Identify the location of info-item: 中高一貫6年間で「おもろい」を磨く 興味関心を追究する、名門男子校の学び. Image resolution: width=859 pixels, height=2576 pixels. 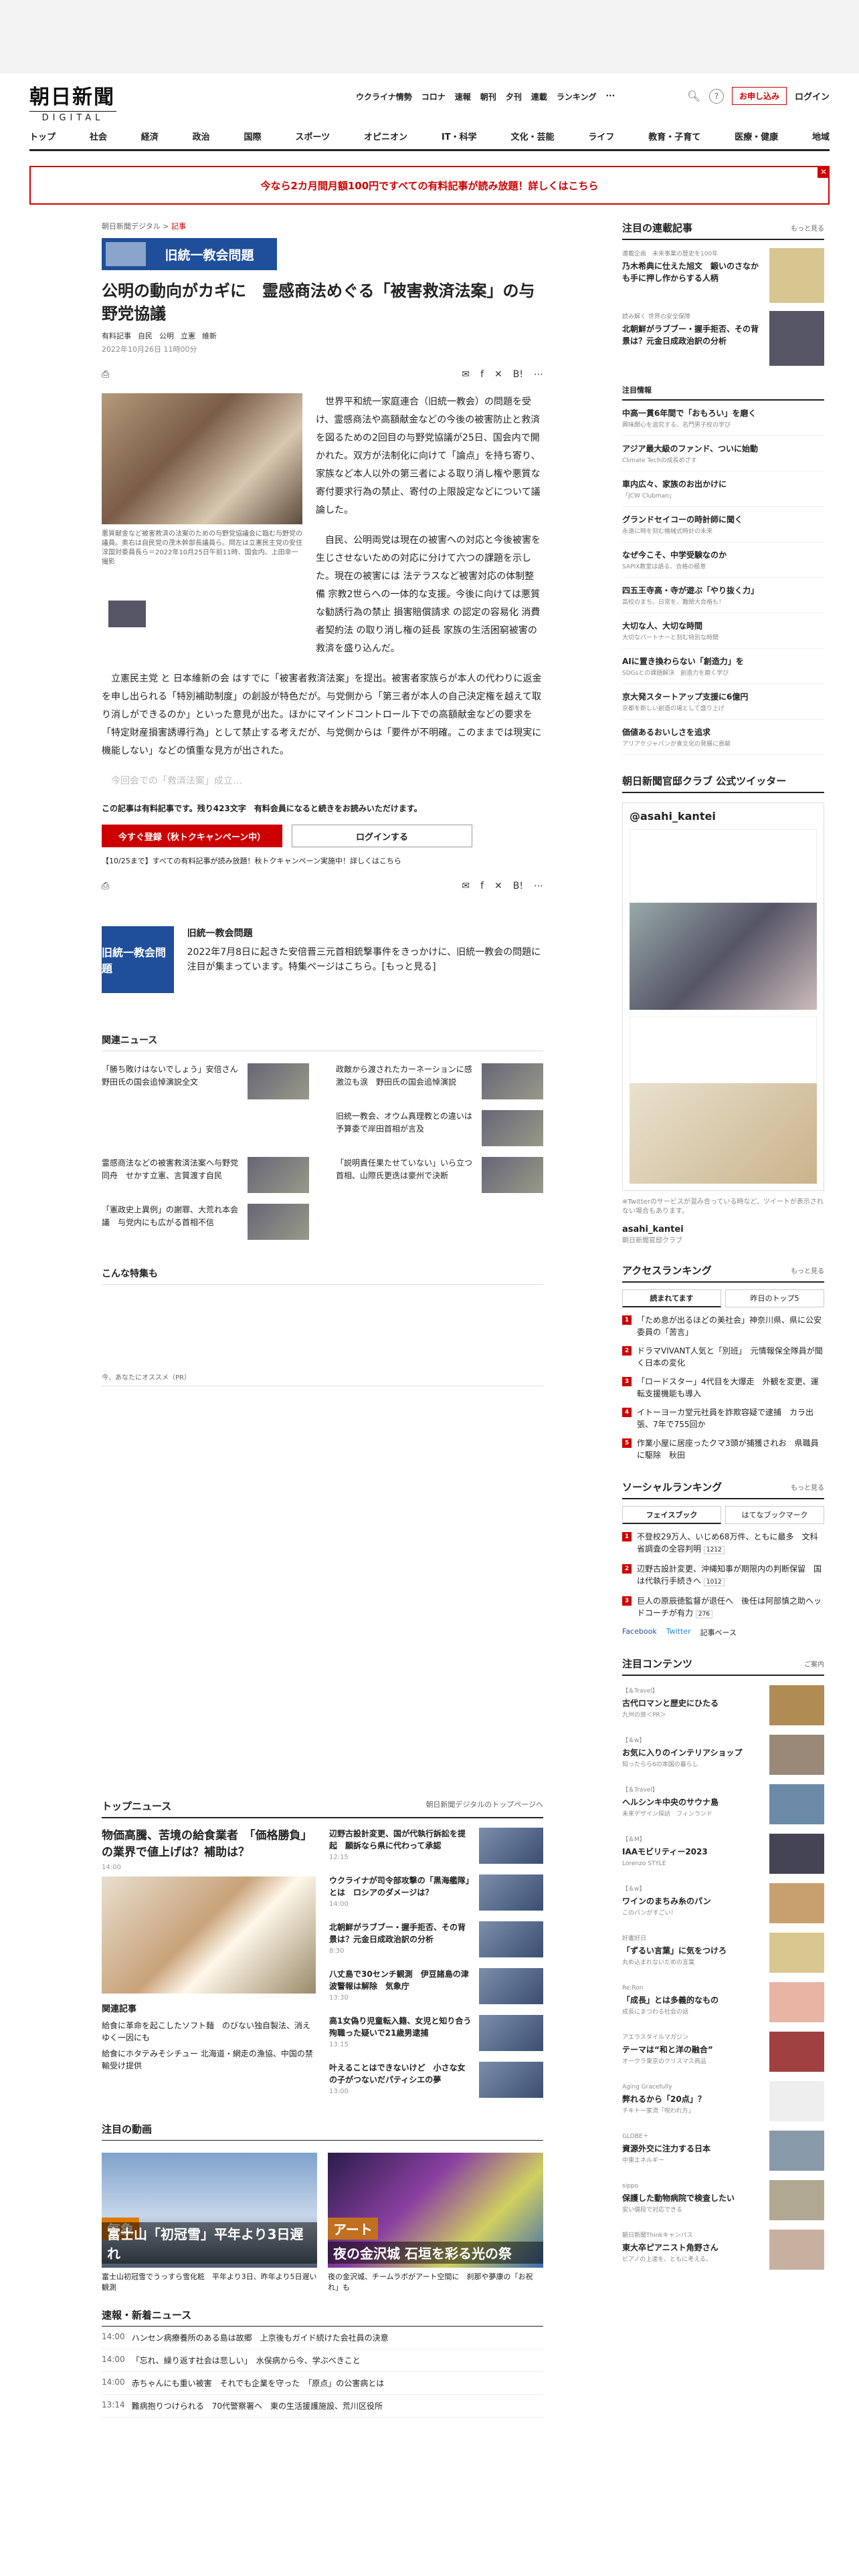
(723, 418).